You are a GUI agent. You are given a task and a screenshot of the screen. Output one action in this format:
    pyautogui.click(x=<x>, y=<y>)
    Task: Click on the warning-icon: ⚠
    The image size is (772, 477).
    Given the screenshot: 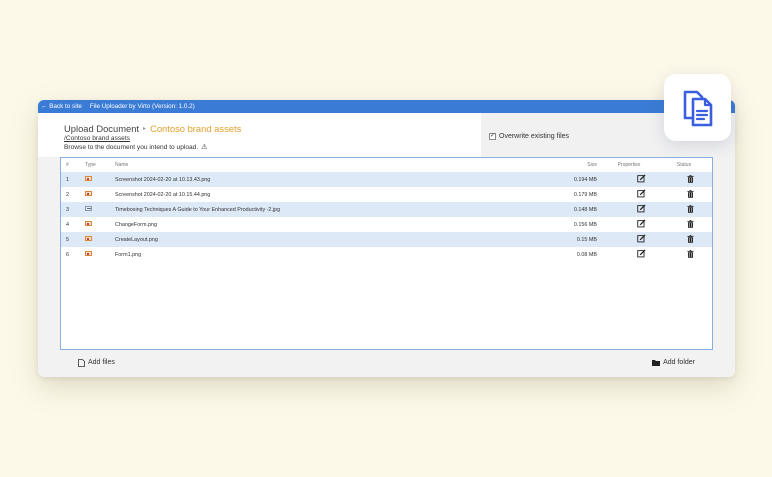 What is the action you would take?
    pyautogui.click(x=204, y=147)
    